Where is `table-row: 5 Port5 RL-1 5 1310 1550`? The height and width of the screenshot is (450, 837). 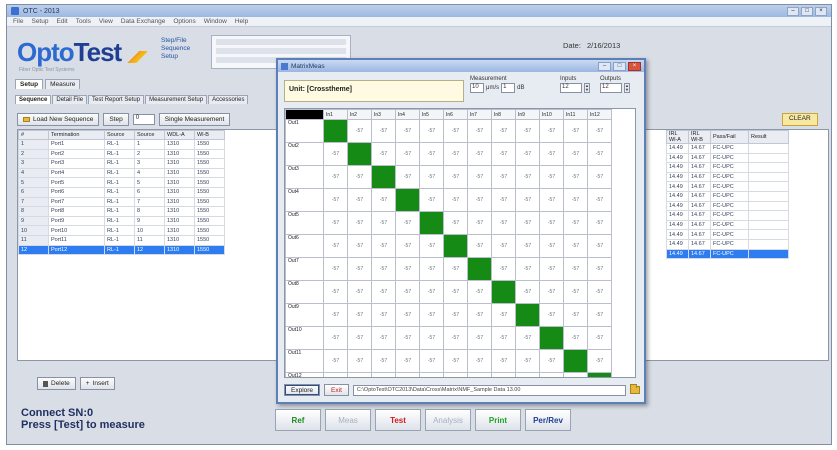 table-row: 5 Port5 RL-1 5 1310 1550 is located at coordinates (121, 182).